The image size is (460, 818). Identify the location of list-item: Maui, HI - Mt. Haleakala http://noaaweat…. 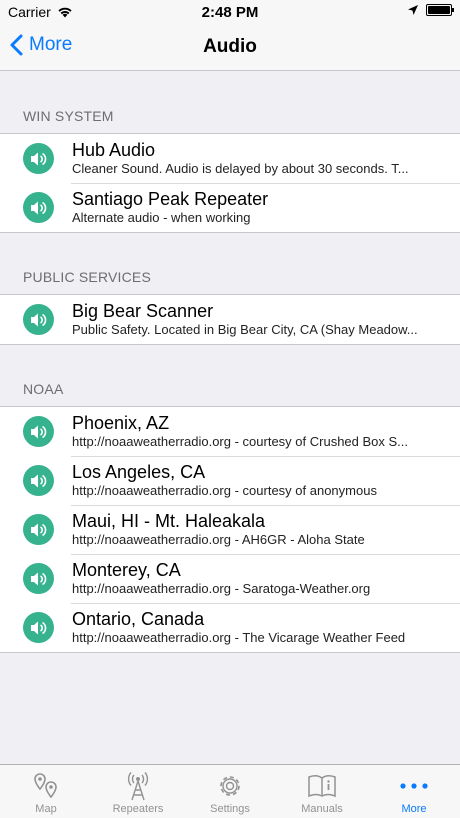
(230, 529).